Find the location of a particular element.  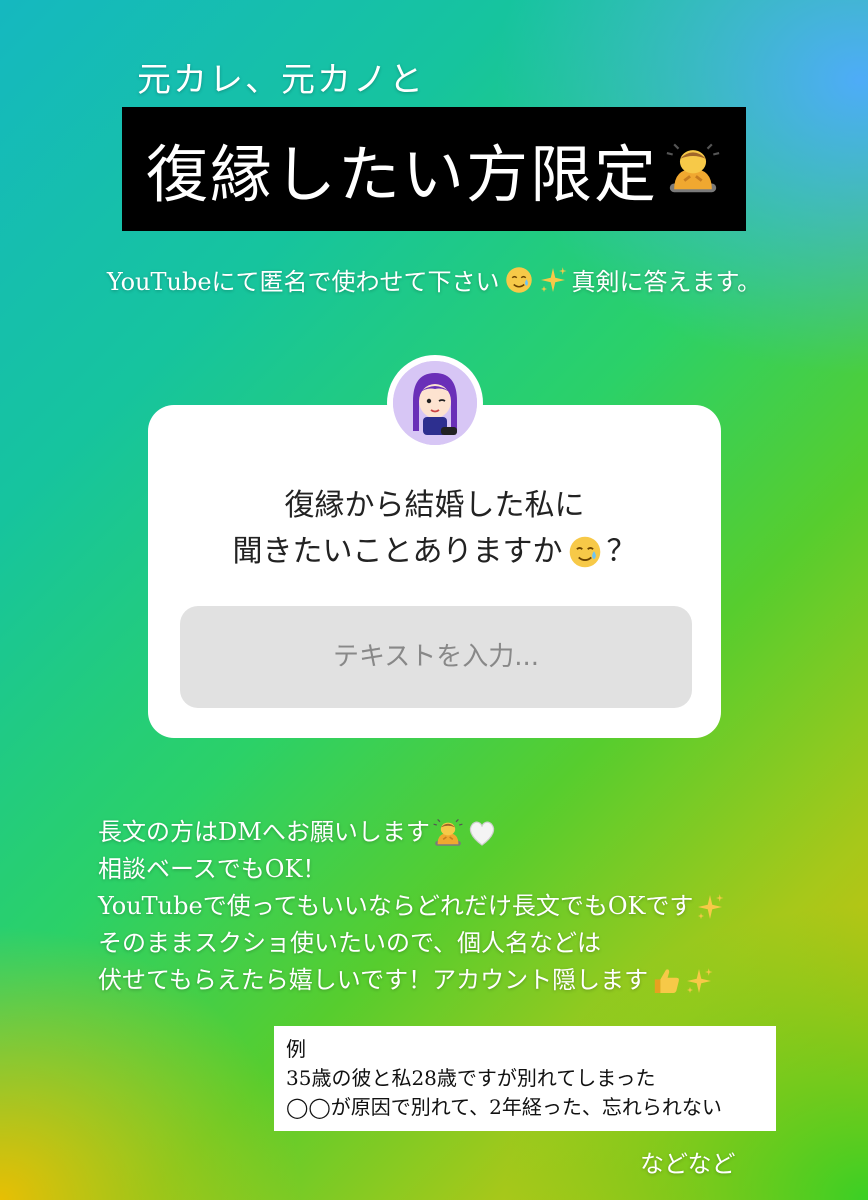

subtitle-text: YouTubeにて匿名で使わせて下さい is located at coordinates (303, 282).